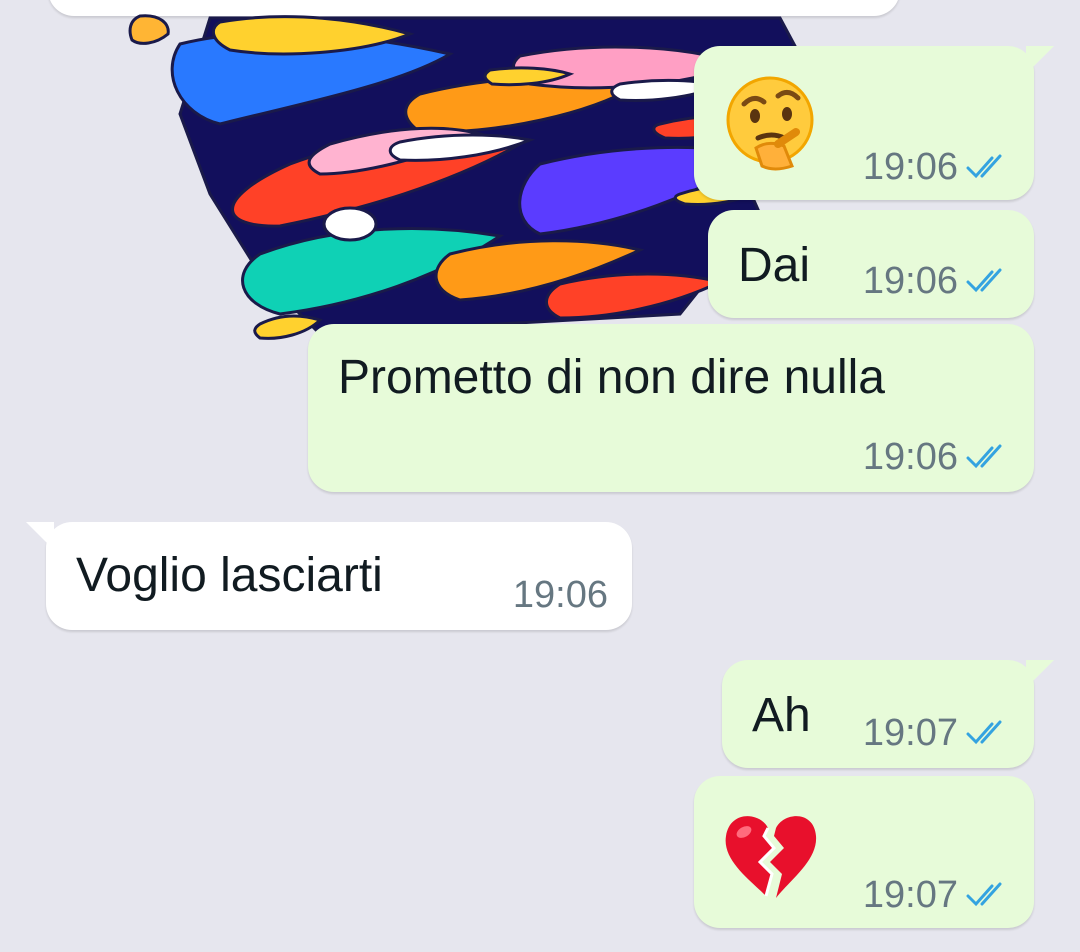 The height and width of the screenshot is (952, 1080). I want to click on message-text: Prometto di non dire nulla, so click(611, 377).